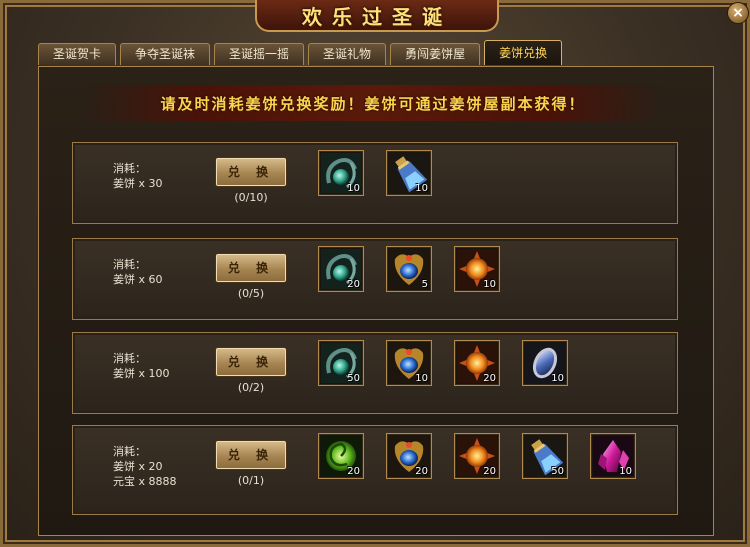 This screenshot has height=547, width=750. I want to click on close-button: ×, so click(738, 13).